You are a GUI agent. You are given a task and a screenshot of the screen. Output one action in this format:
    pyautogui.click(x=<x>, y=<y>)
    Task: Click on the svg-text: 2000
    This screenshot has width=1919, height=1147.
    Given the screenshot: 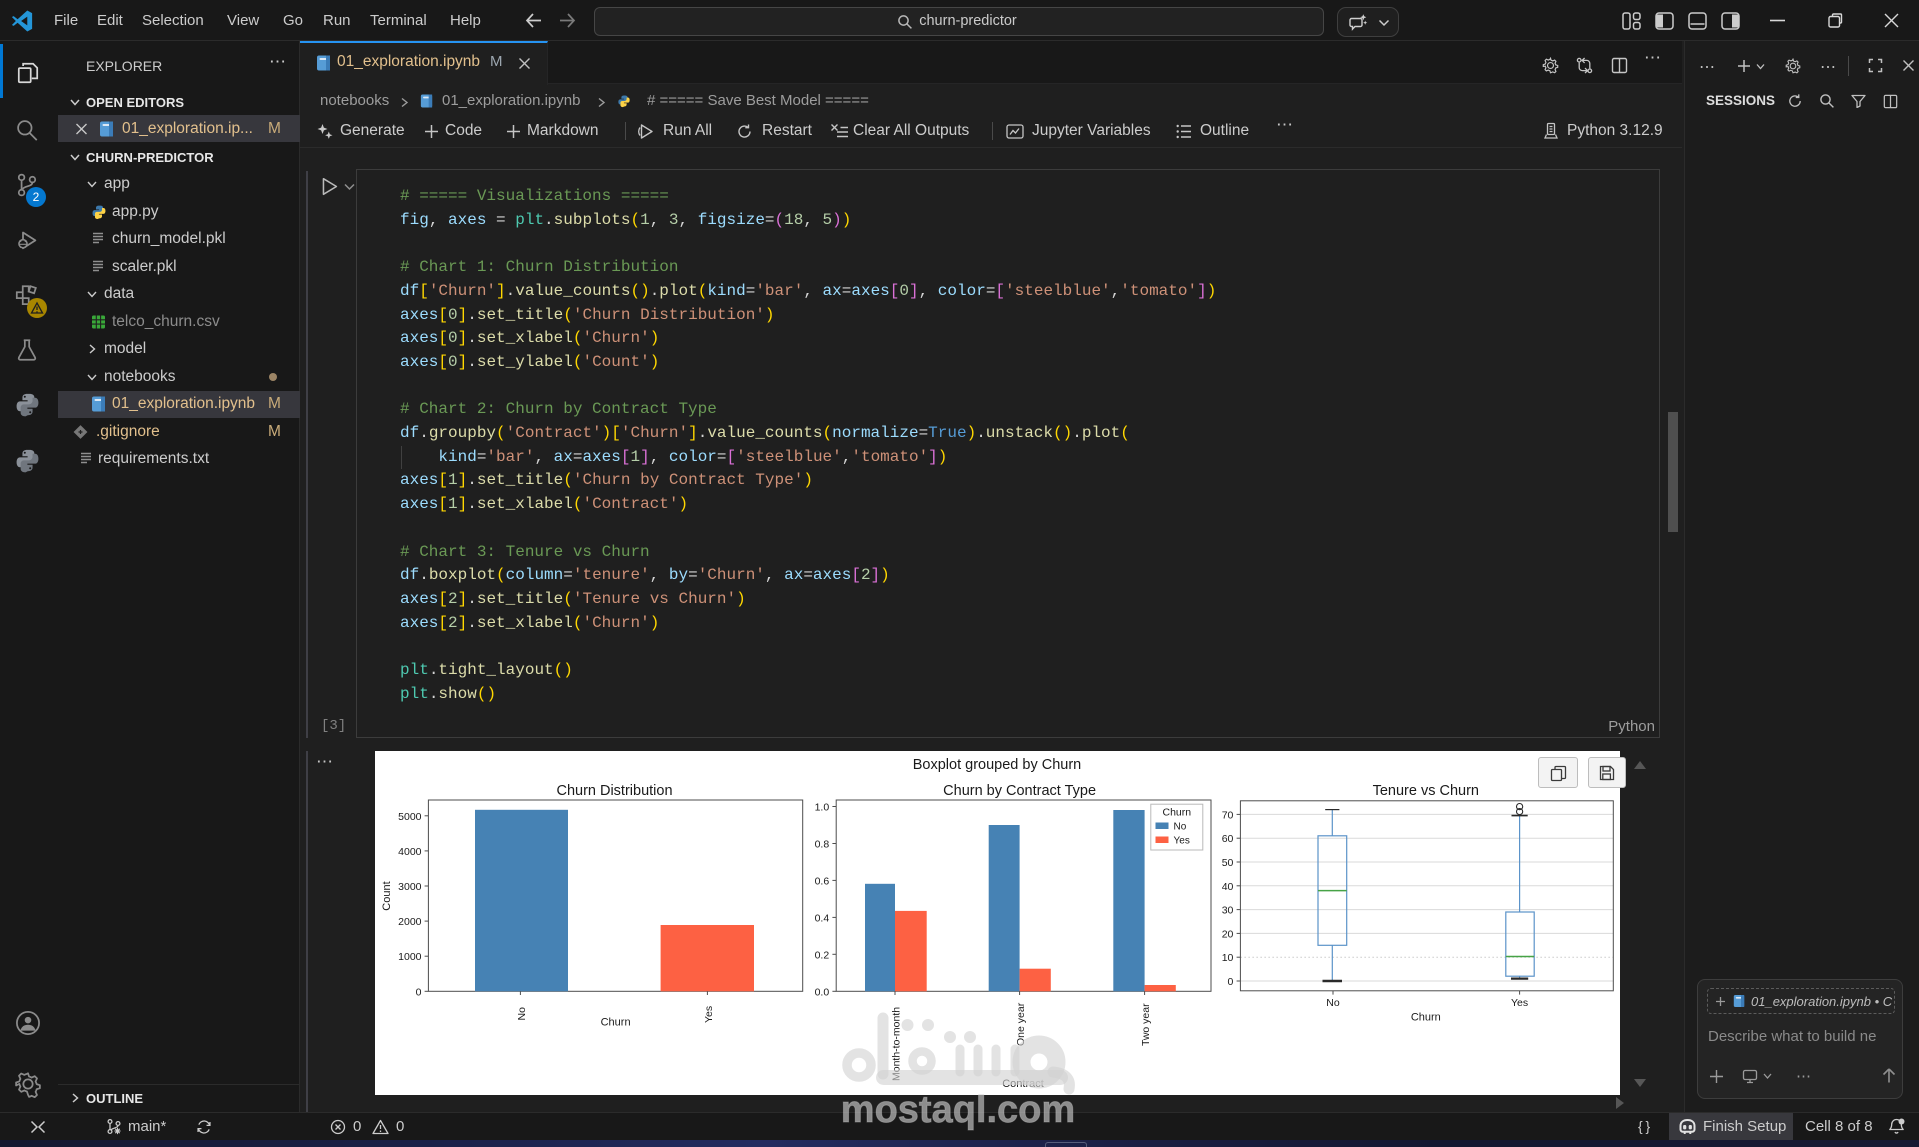 What is the action you would take?
    pyautogui.click(x=410, y=922)
    